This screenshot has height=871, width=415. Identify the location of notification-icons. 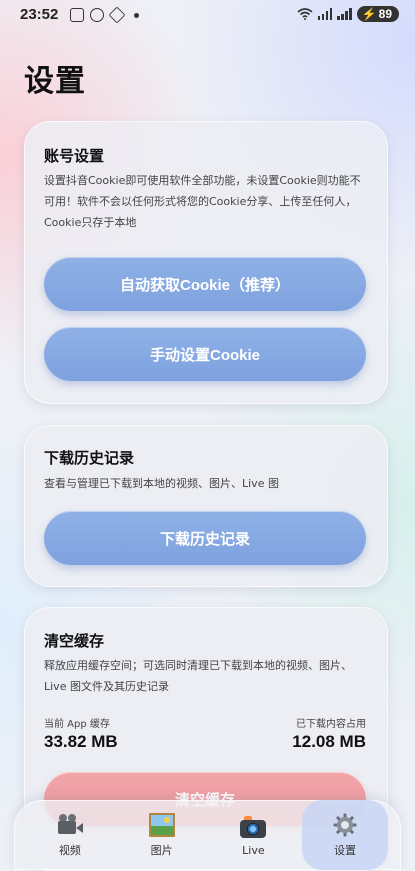
(104, 15).